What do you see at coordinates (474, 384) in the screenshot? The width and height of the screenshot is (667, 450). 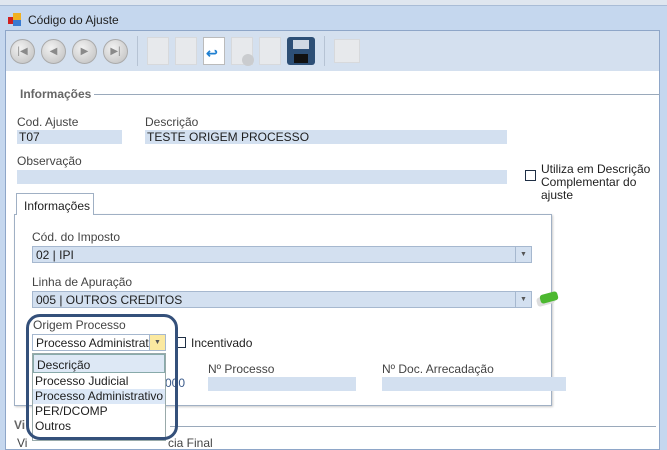 I see `ndoc-field` at bounding box center [474, 384].